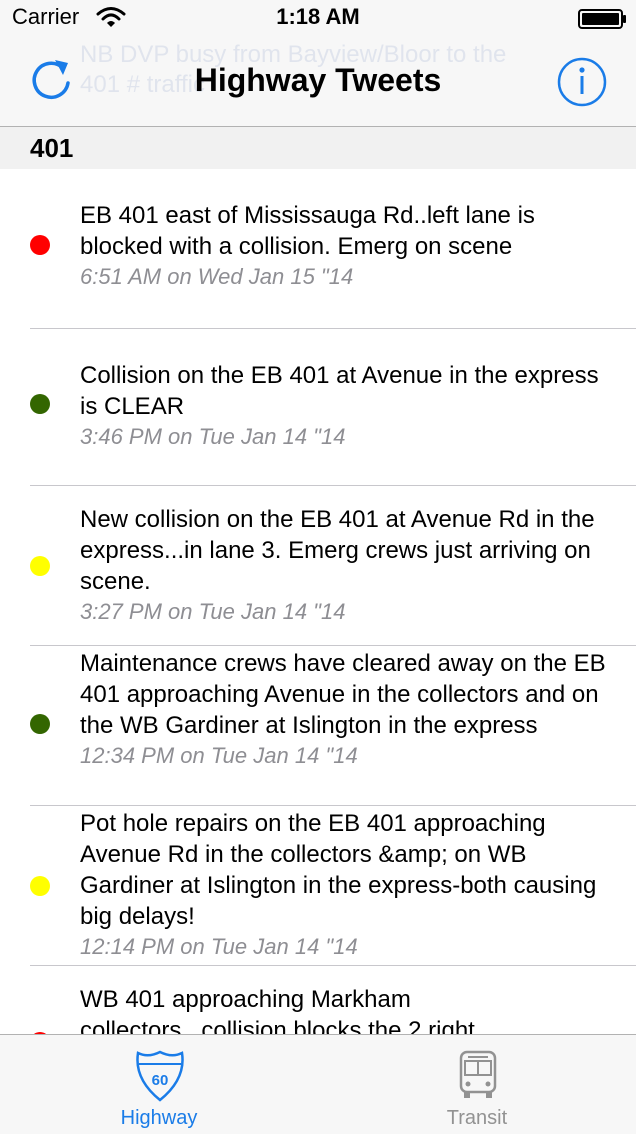 The image size is (636, 1134). I want to click on battery-icon, so click(602, 19).